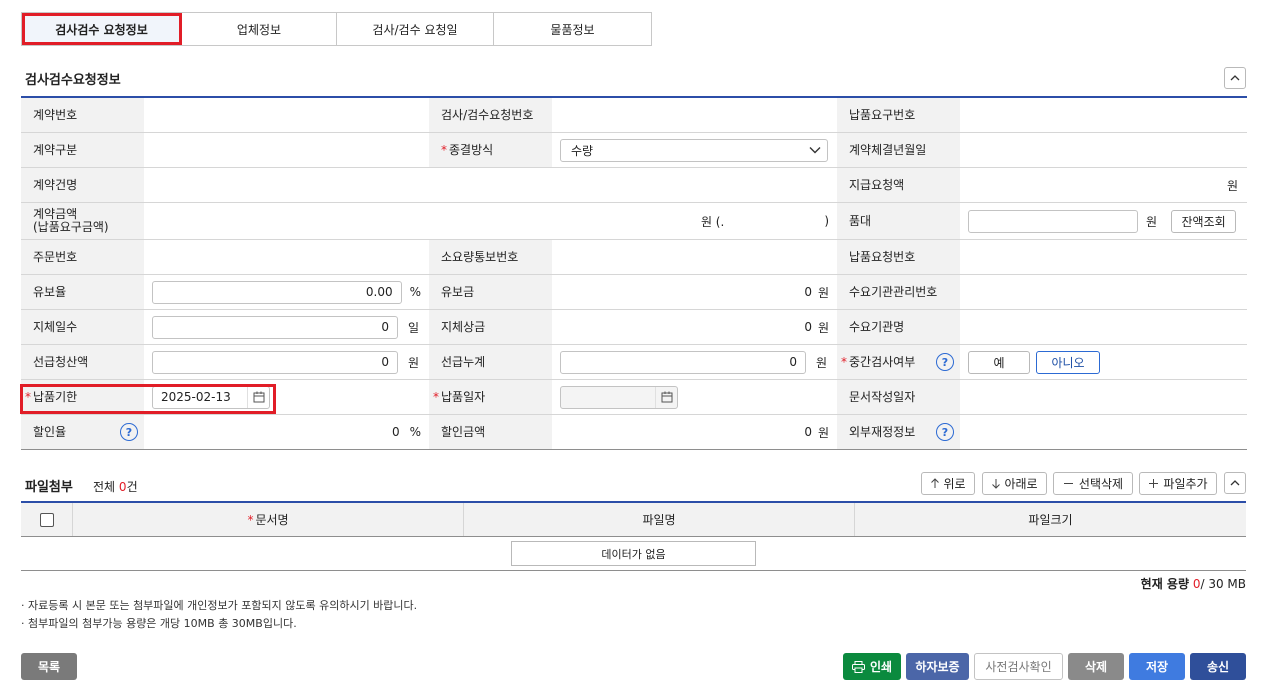  I want to click on delivery-deadline-value: 2025-02-13, so click(196, 397).